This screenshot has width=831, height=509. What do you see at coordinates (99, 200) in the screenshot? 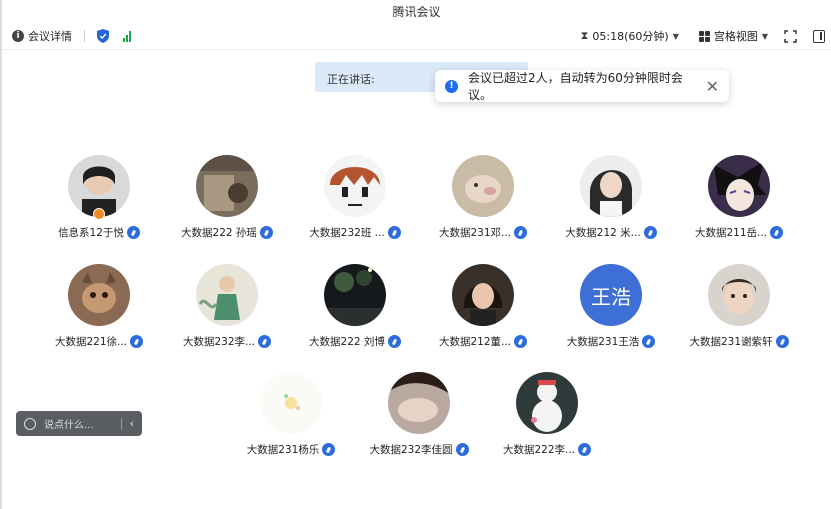
I see `participant-tile: 信息系12于悦` at bounding box center [99, 200].